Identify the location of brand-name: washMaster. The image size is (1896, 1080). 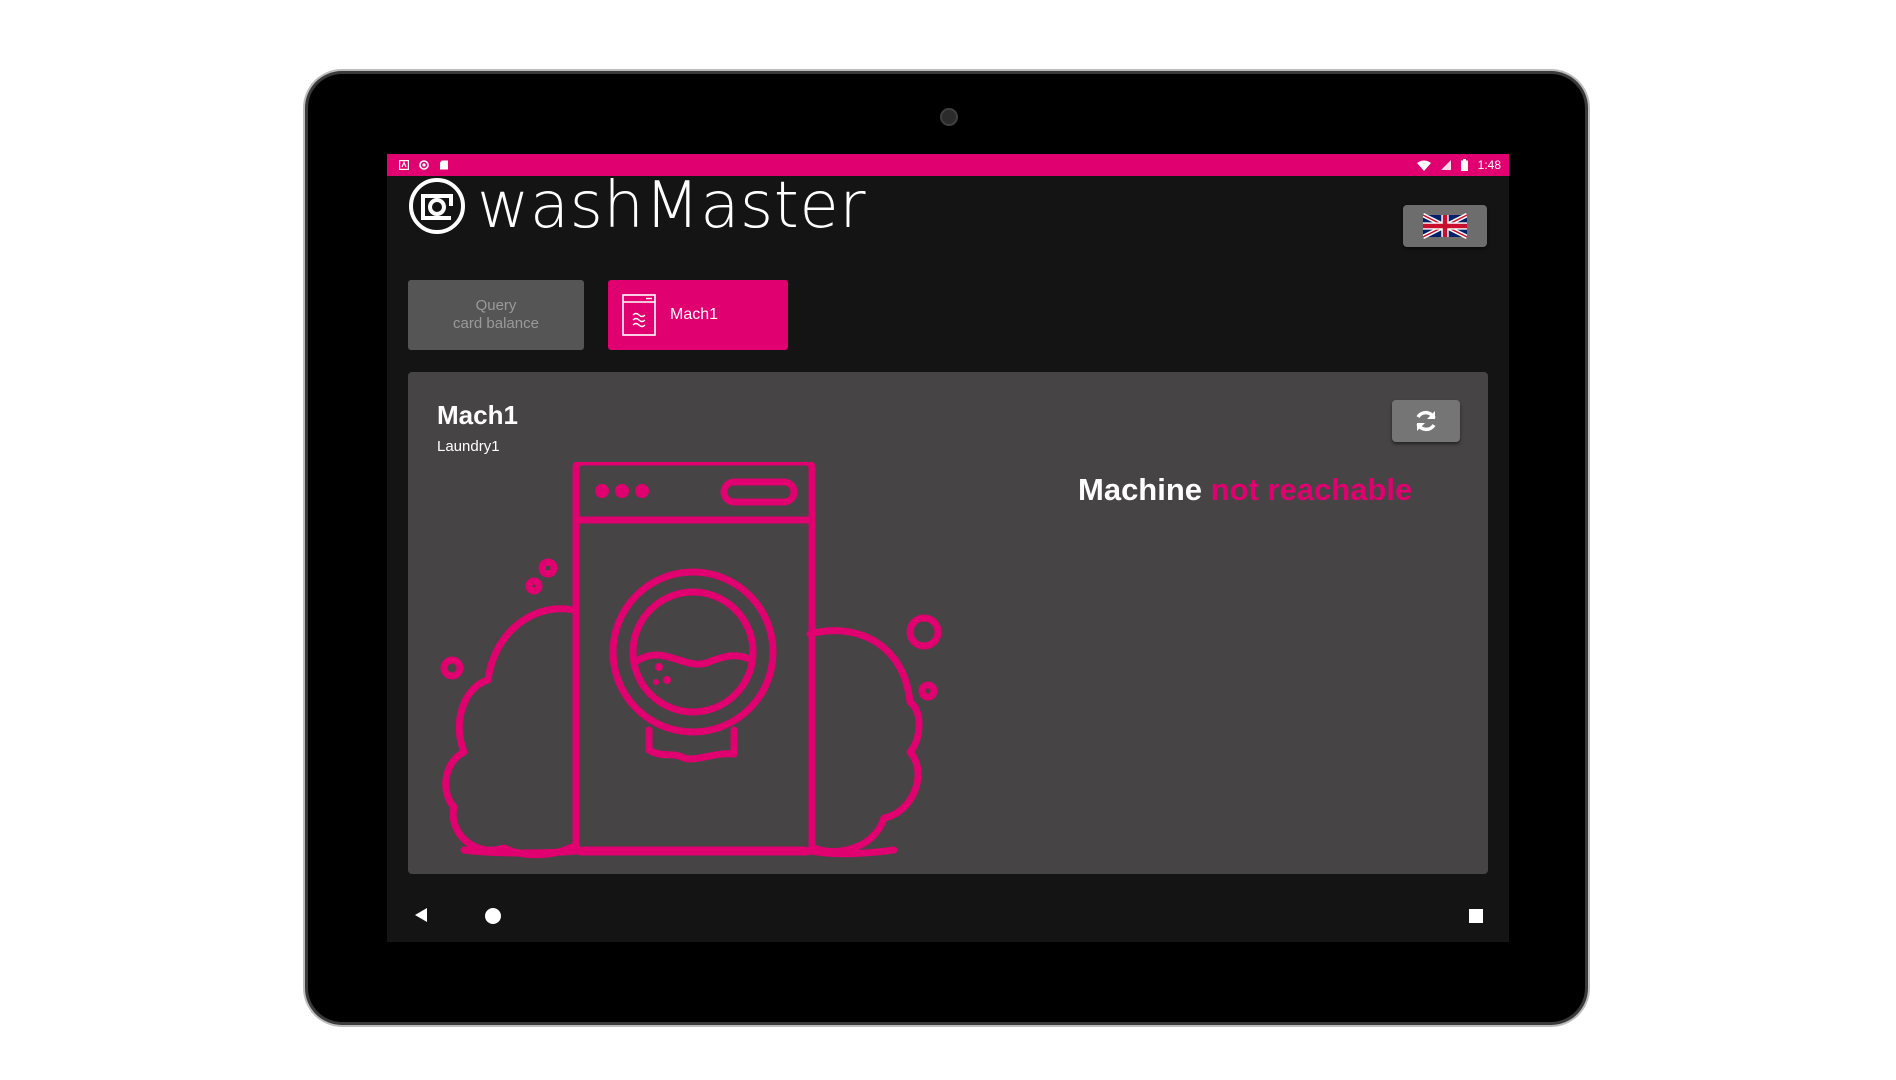
(672, 206).